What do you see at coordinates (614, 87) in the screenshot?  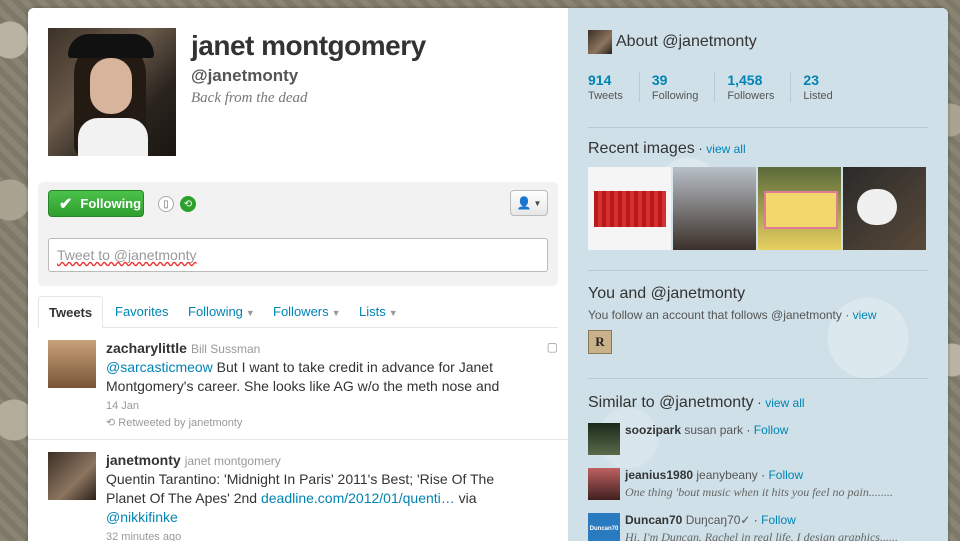 I see `stat-tweets: 914 Tweets` at bounding box center [614, 87].